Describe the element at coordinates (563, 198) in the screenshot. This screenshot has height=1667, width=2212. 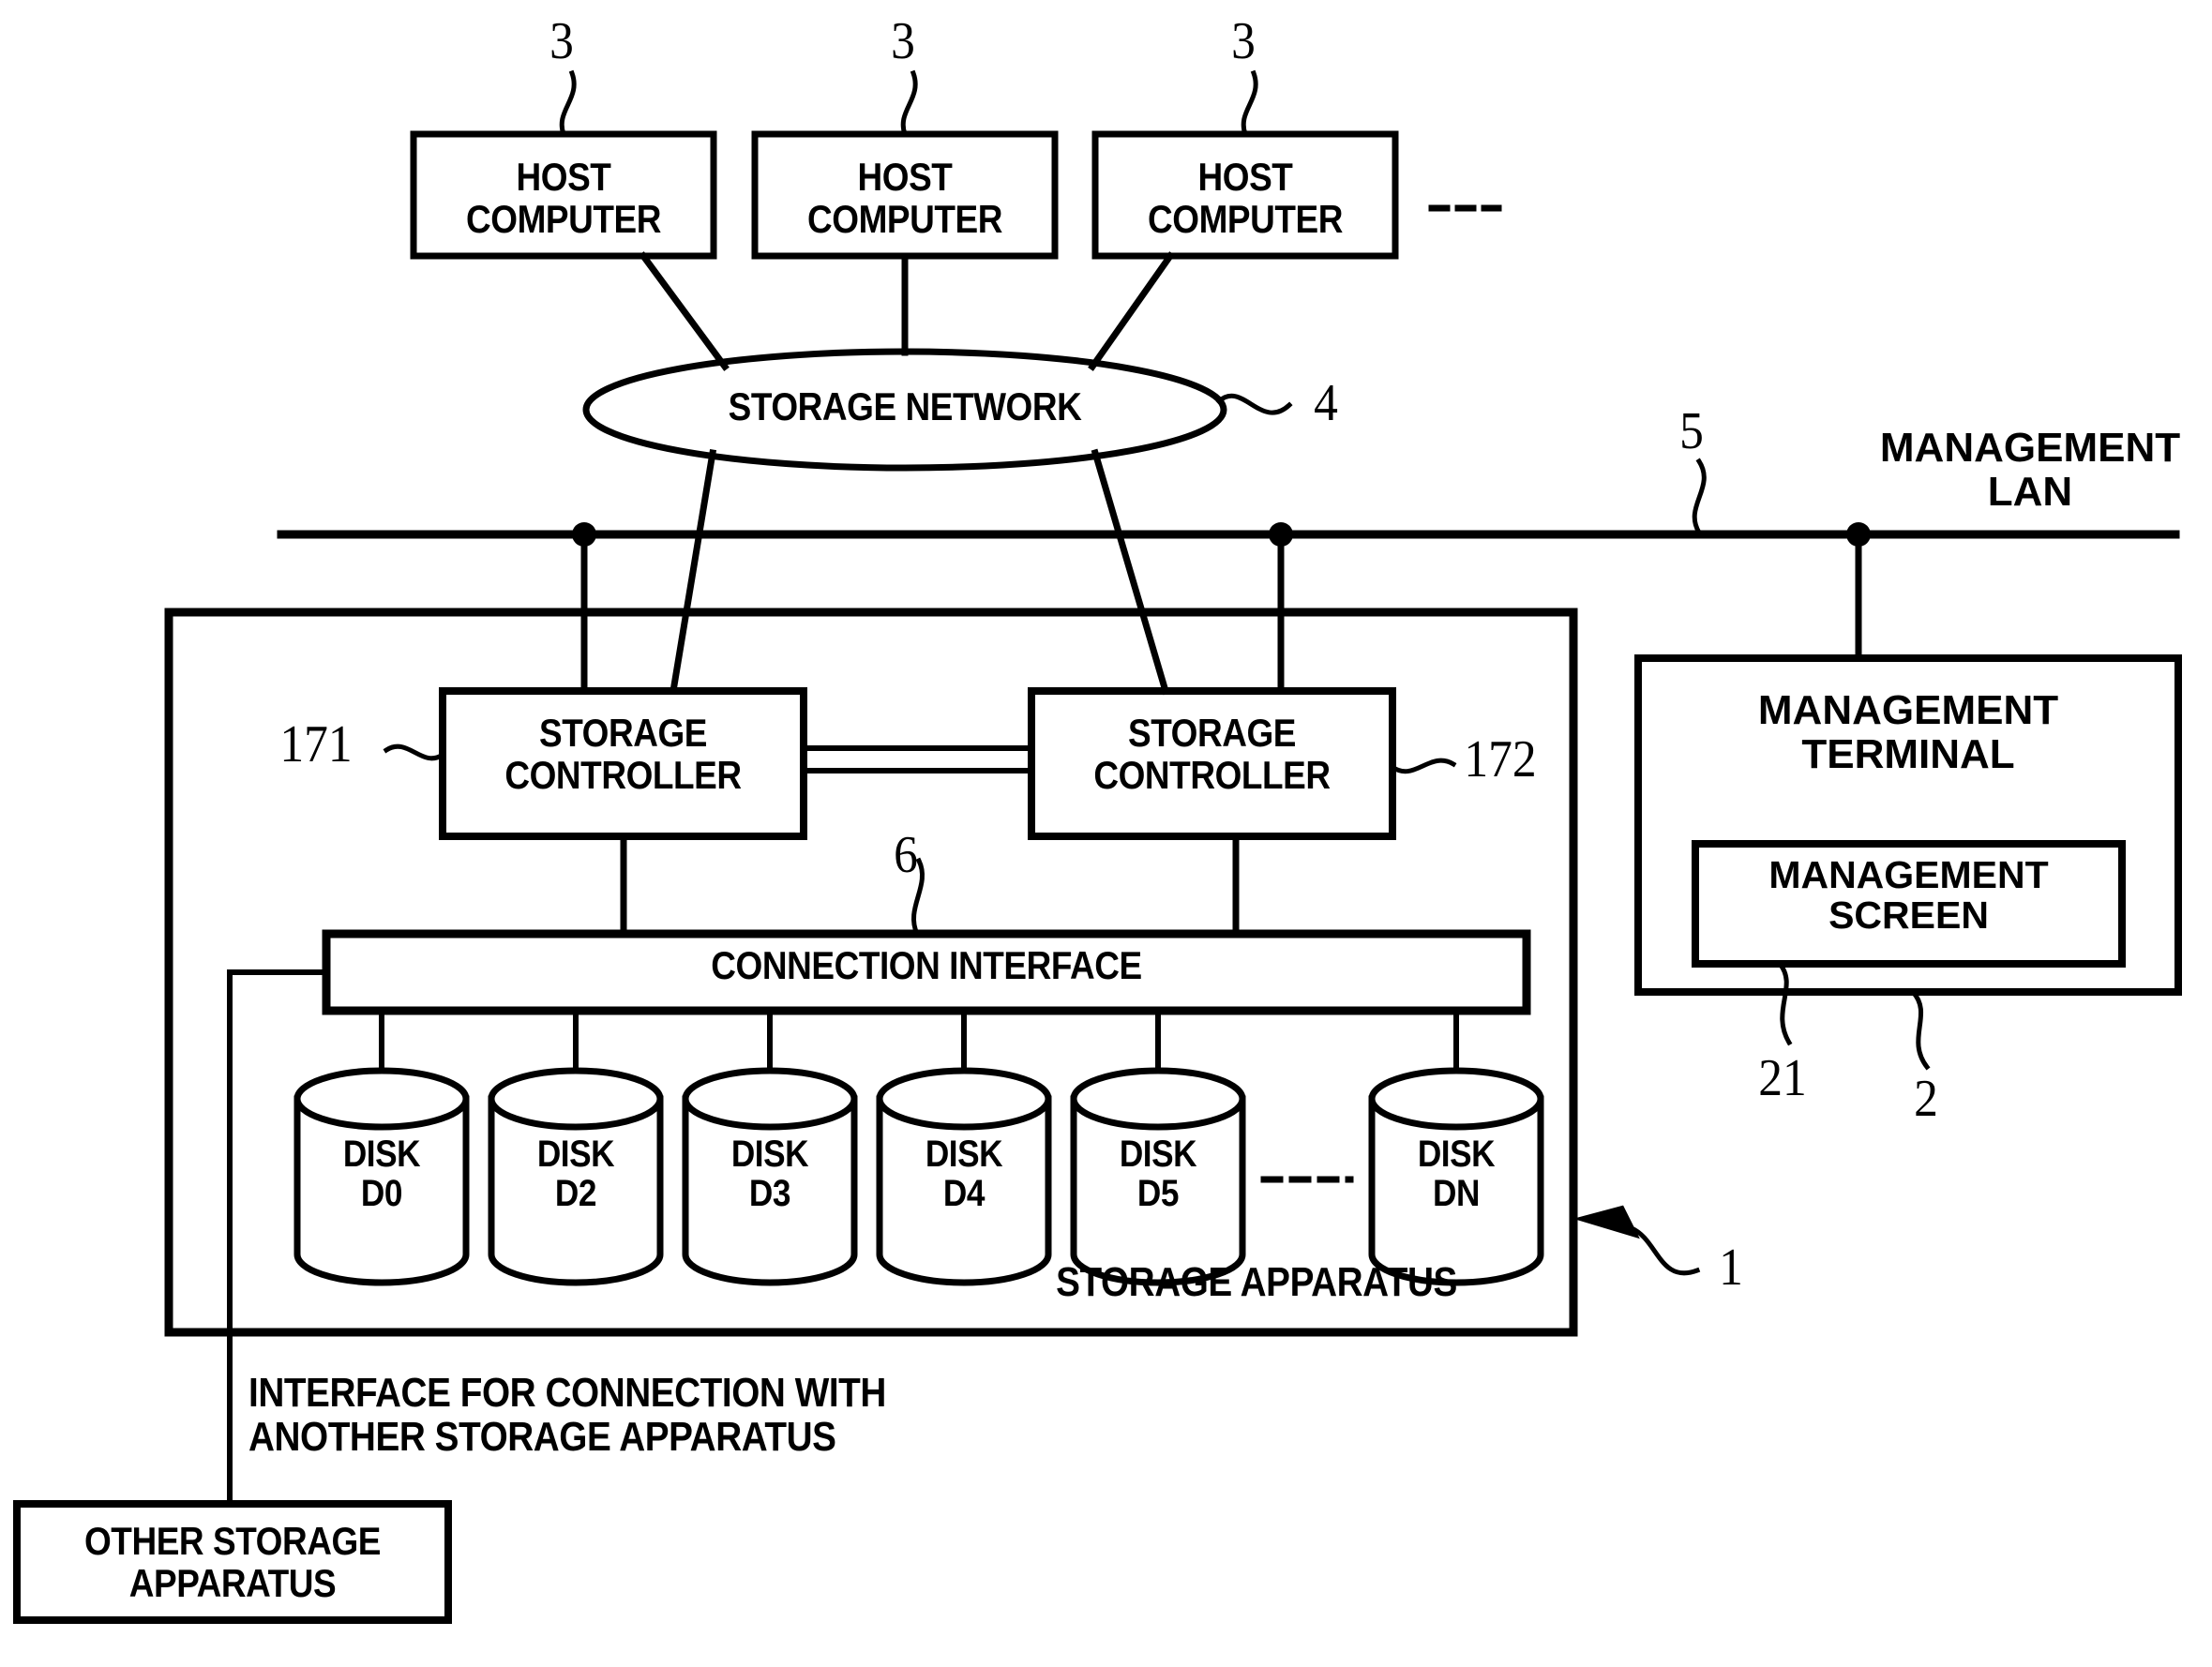
I see `host-computer-label-1: HOST COMPUTER` at that location.